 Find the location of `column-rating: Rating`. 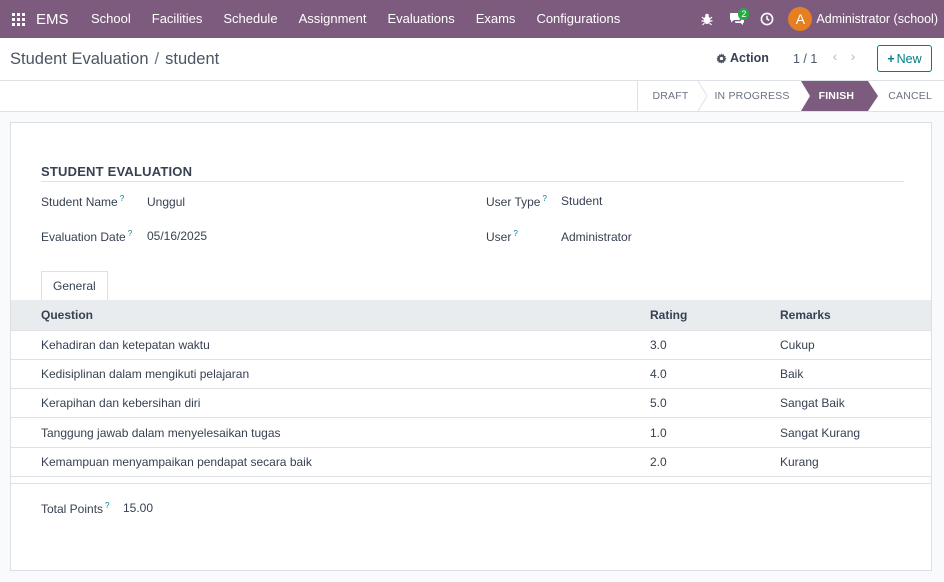

column-rating: Rating is located at coordinates (713, 315).